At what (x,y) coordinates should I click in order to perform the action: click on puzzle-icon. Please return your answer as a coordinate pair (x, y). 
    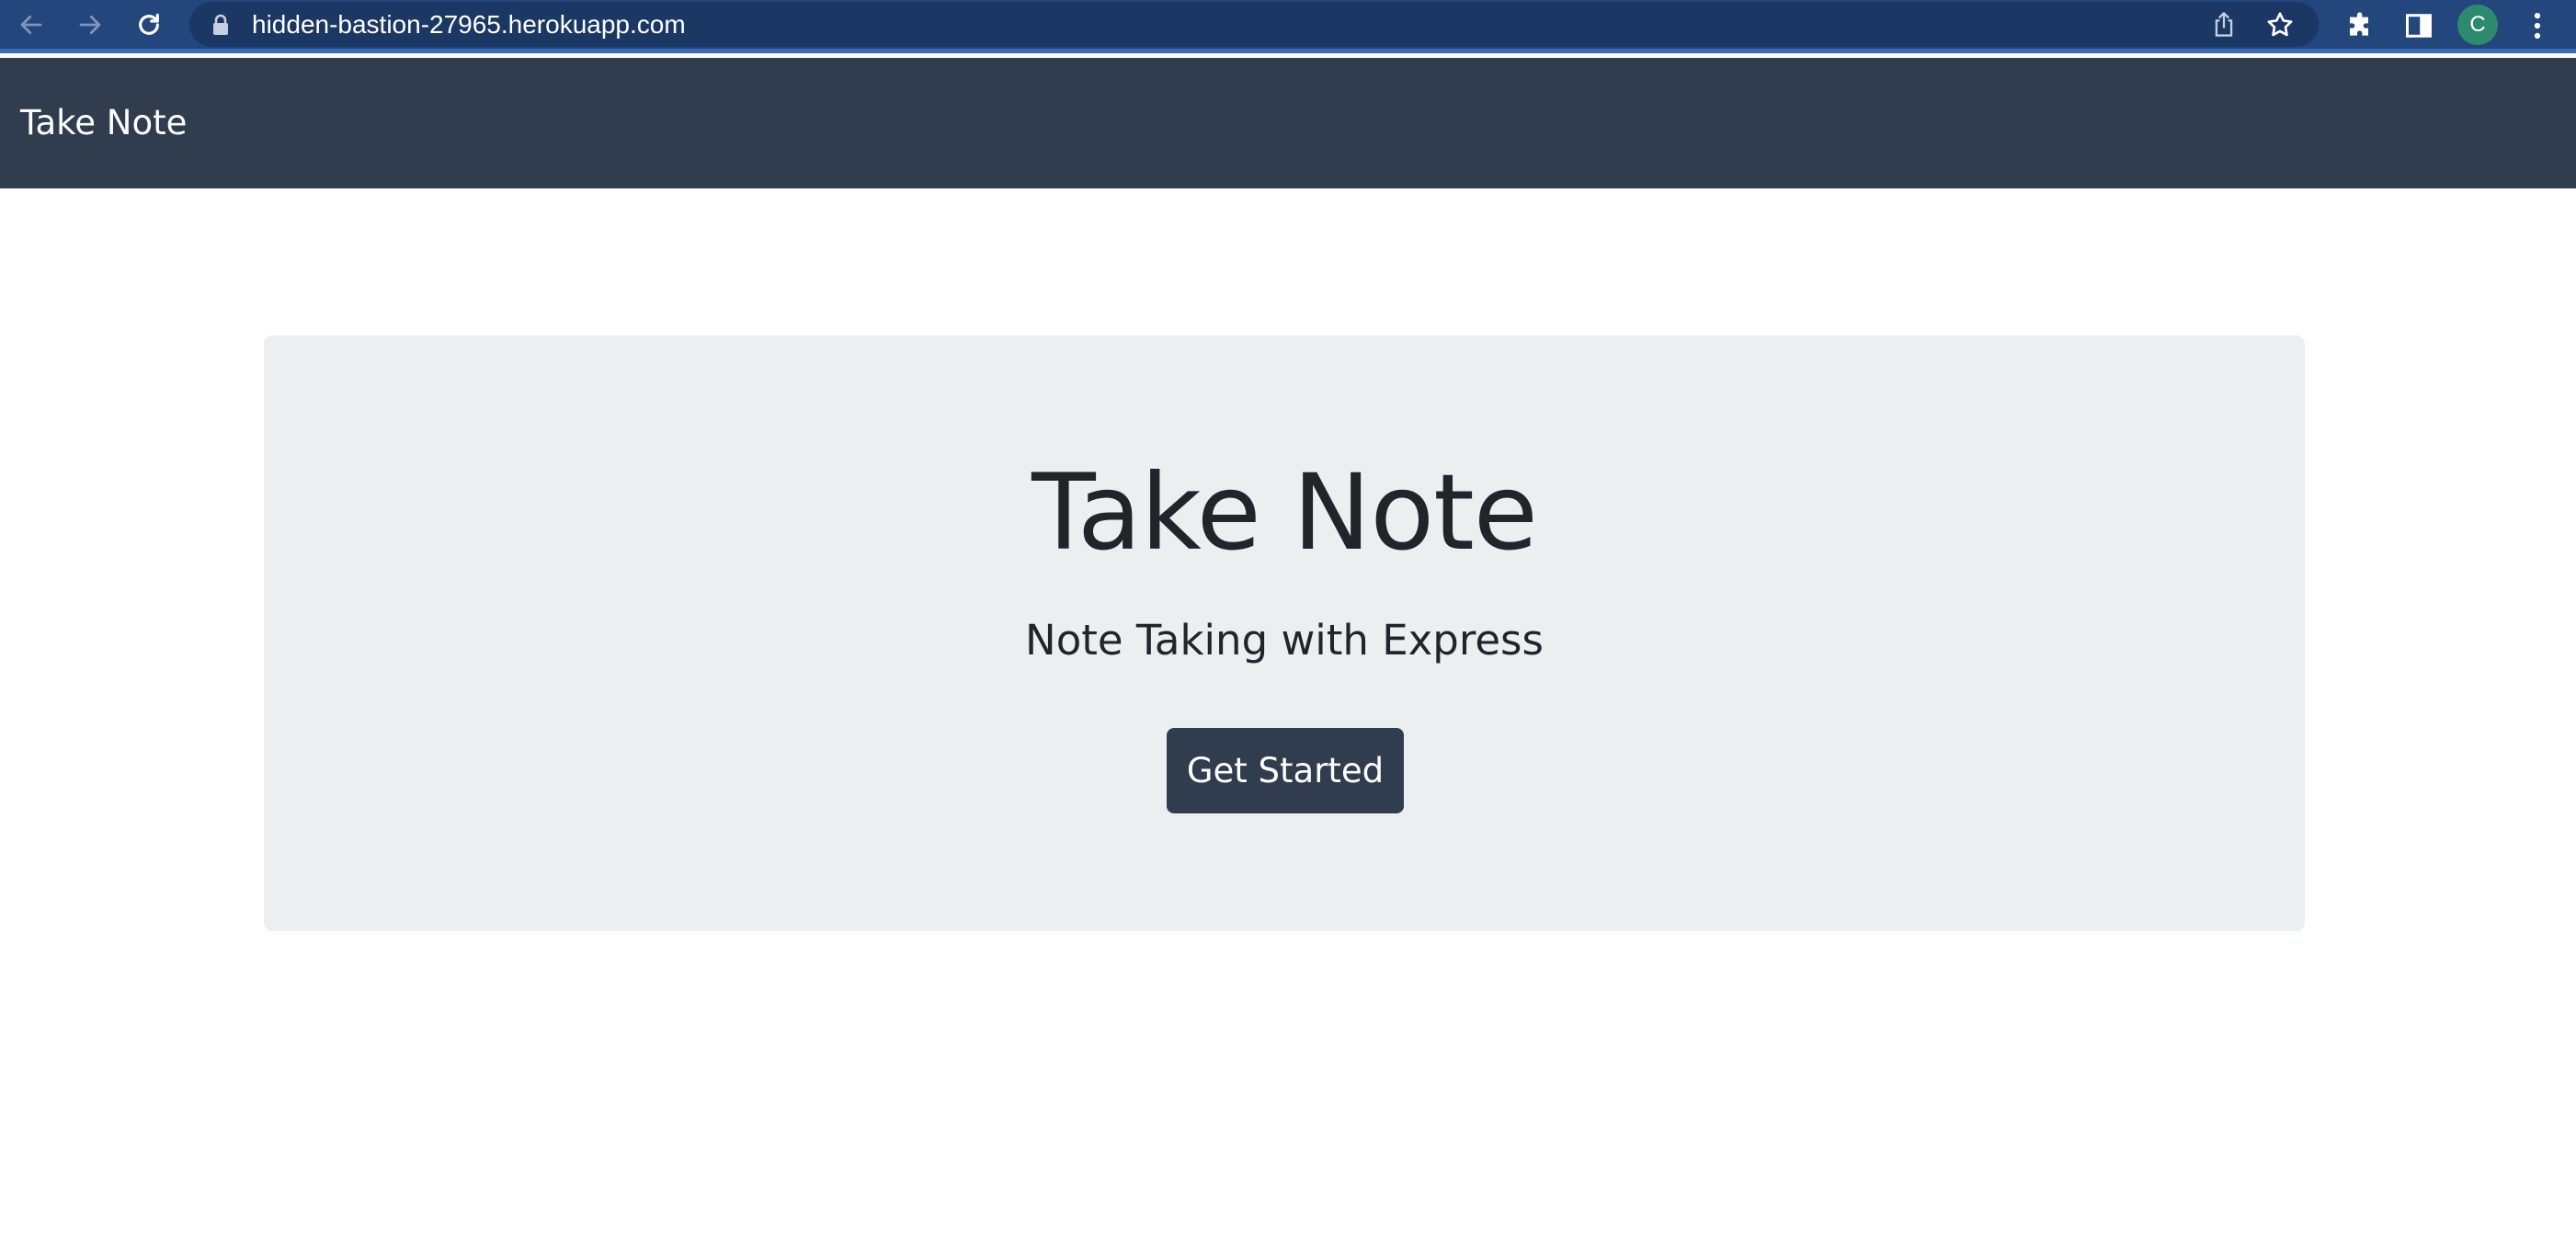
    Looking at the image, I should click on (2359, 24).